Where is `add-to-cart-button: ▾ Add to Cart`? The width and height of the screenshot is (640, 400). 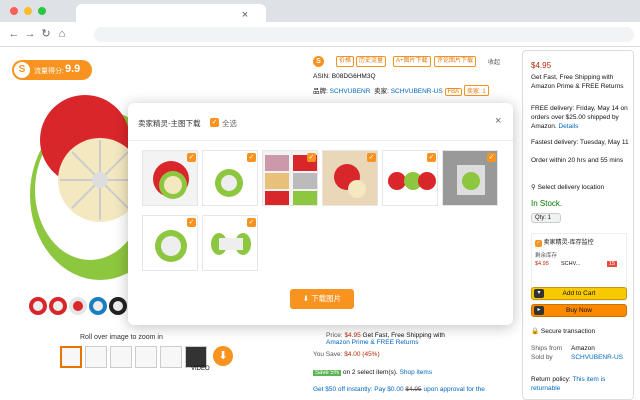 add-to-cart-button: ▾ Add to Cart is located at coordinates (579, 293).